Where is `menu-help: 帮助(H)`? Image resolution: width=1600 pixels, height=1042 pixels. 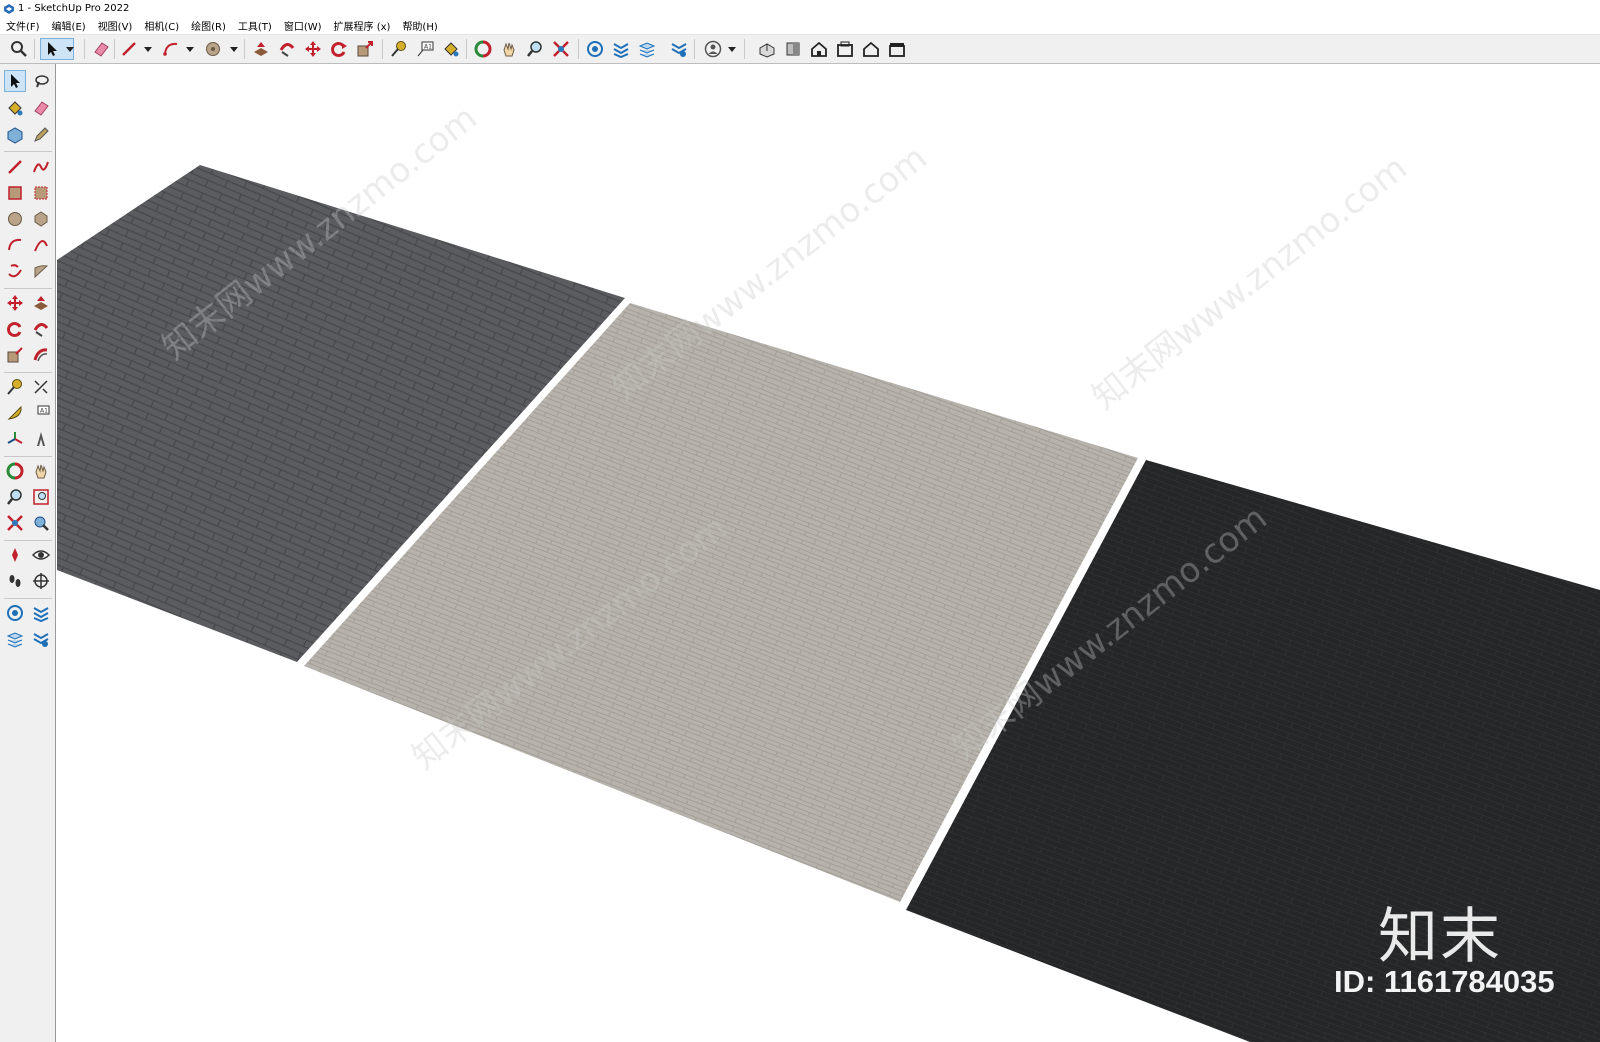
menu-help: 帮助(H) is located at coordinates (419, 25).